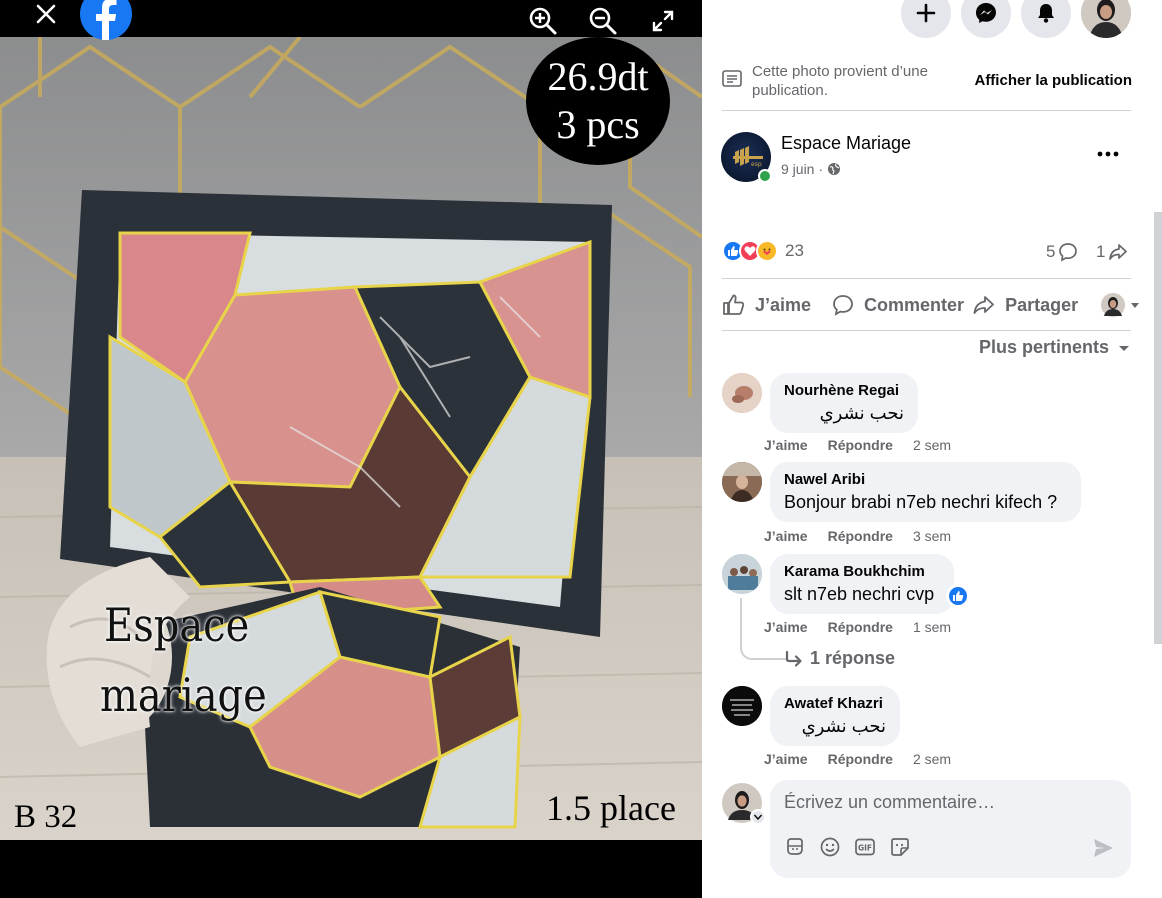  Describe the element at coordinates (932, 536) in the screenshot. I see `comment-time: 3 sem` at that location.